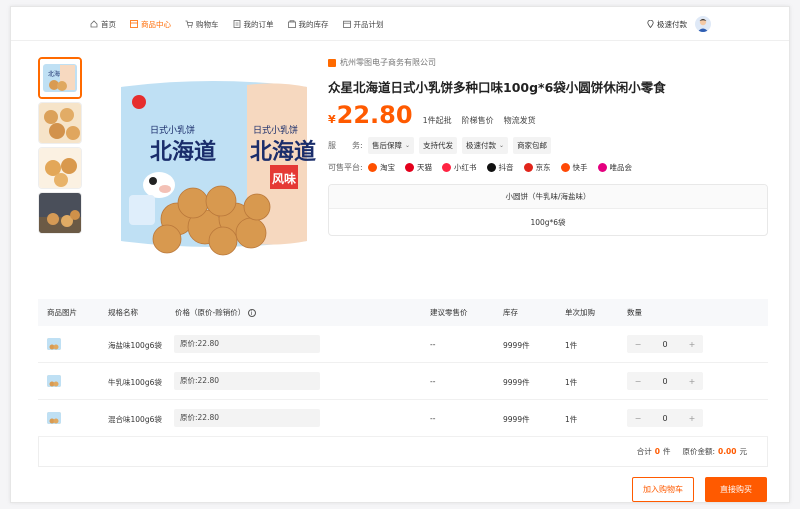  I want to click on add-to-cart-button: 加入购物车, so click(663, 489).